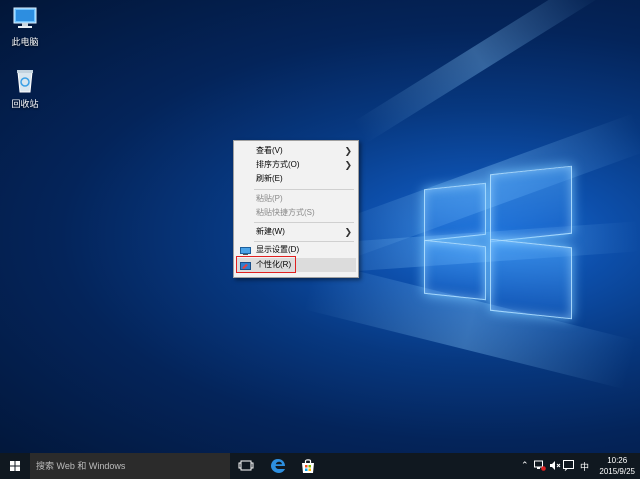 This screenshot has height=484, width=640. What do you see at coordinates (278, 466) in the screenshot?
I see `edge-icon` at bounding box center [278, 466].